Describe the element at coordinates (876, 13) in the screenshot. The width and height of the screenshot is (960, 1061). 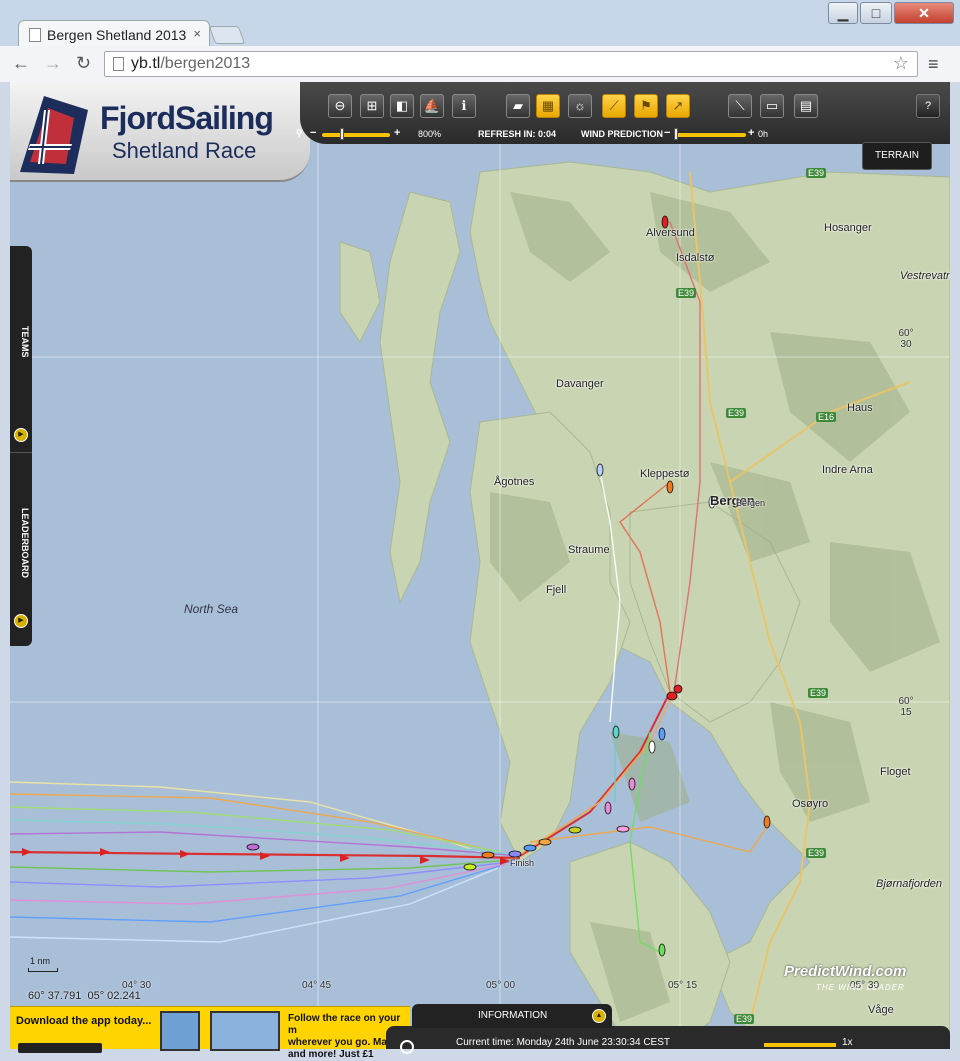
I see `maximize-button: □` at that location.